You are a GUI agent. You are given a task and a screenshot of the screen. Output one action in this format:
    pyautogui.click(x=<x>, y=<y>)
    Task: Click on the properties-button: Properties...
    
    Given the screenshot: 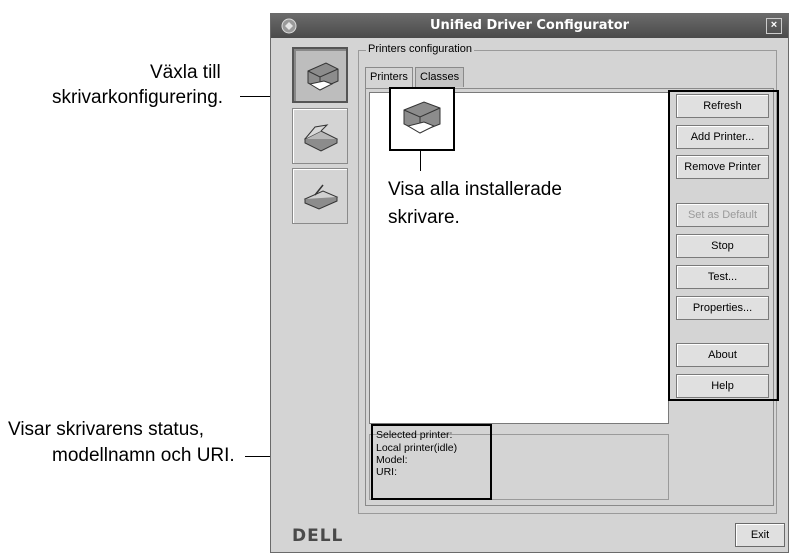 What is the action you would take?
    pyautogui.click(x=722, y=308)
    